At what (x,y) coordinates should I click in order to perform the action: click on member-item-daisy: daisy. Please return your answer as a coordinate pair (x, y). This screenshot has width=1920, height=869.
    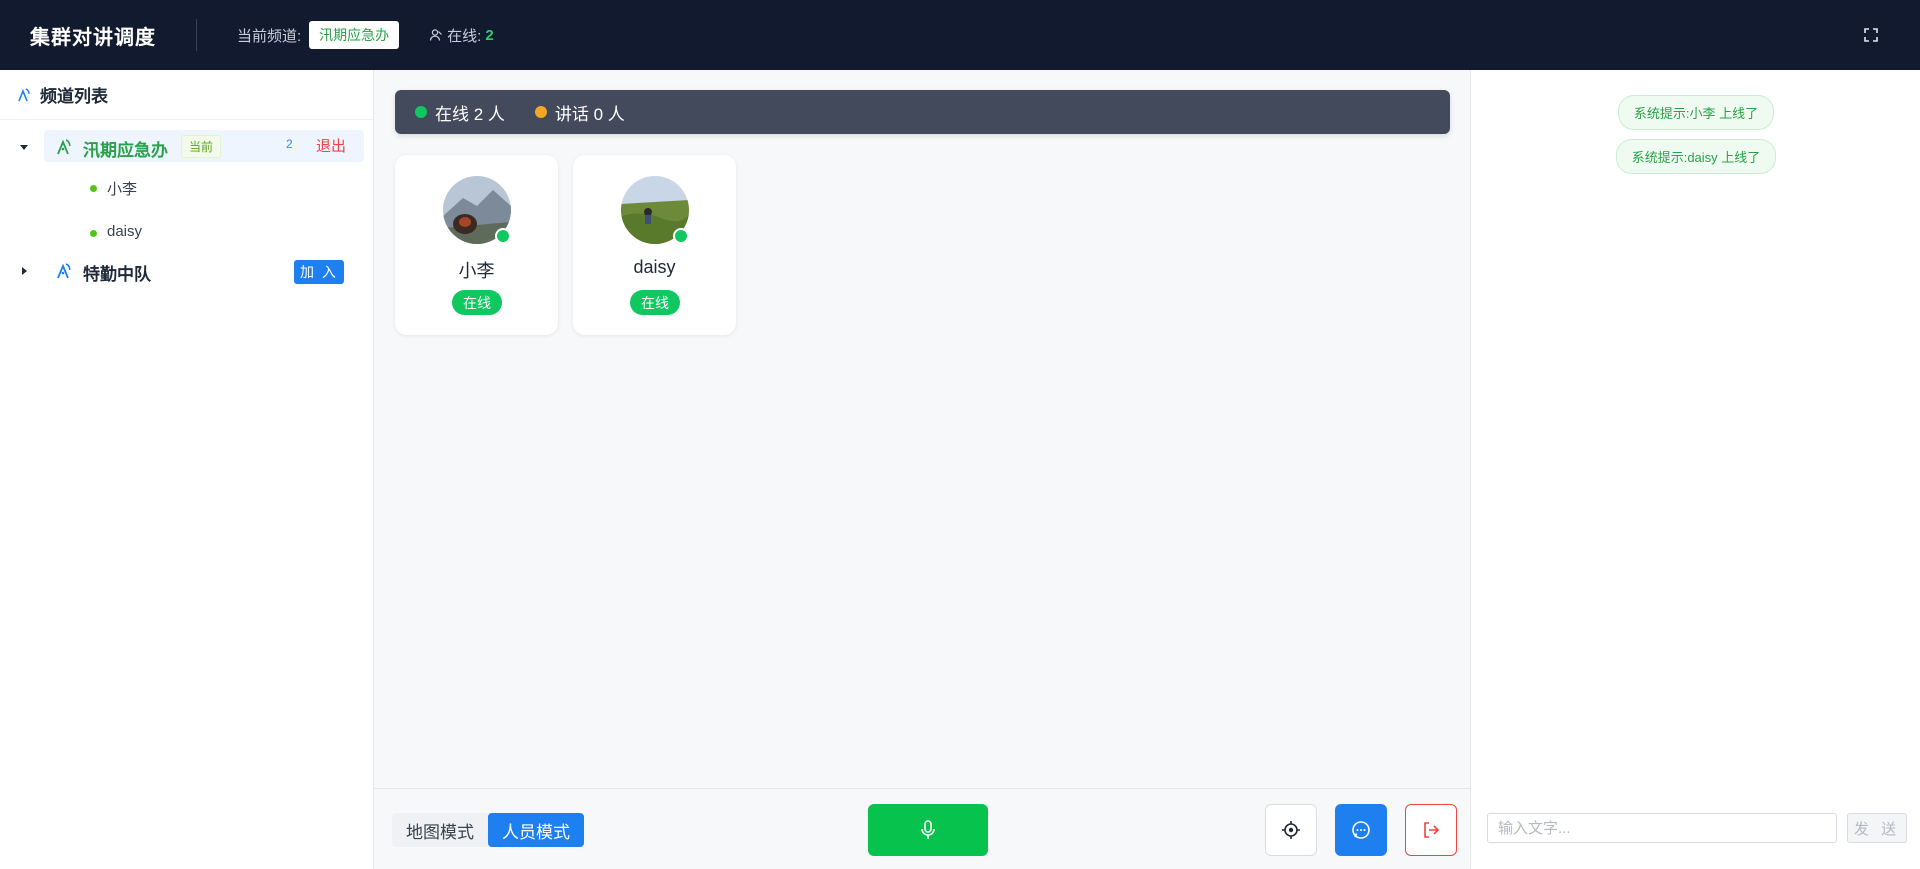
    Looking at the image, I should click on (124, 231).